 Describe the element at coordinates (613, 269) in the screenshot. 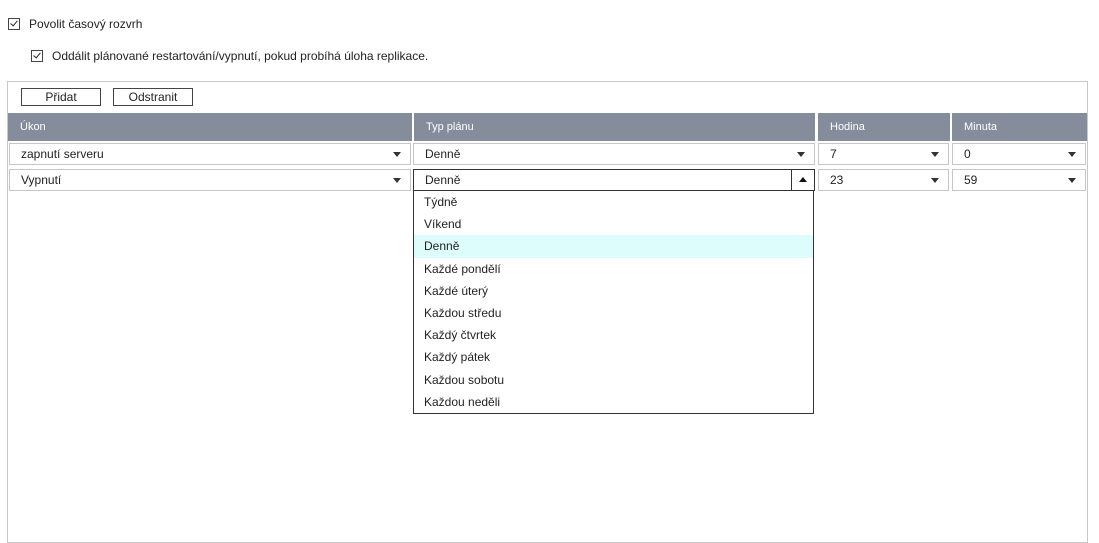

I see `dropdown-option-monday: Každé pondělí` at that location.